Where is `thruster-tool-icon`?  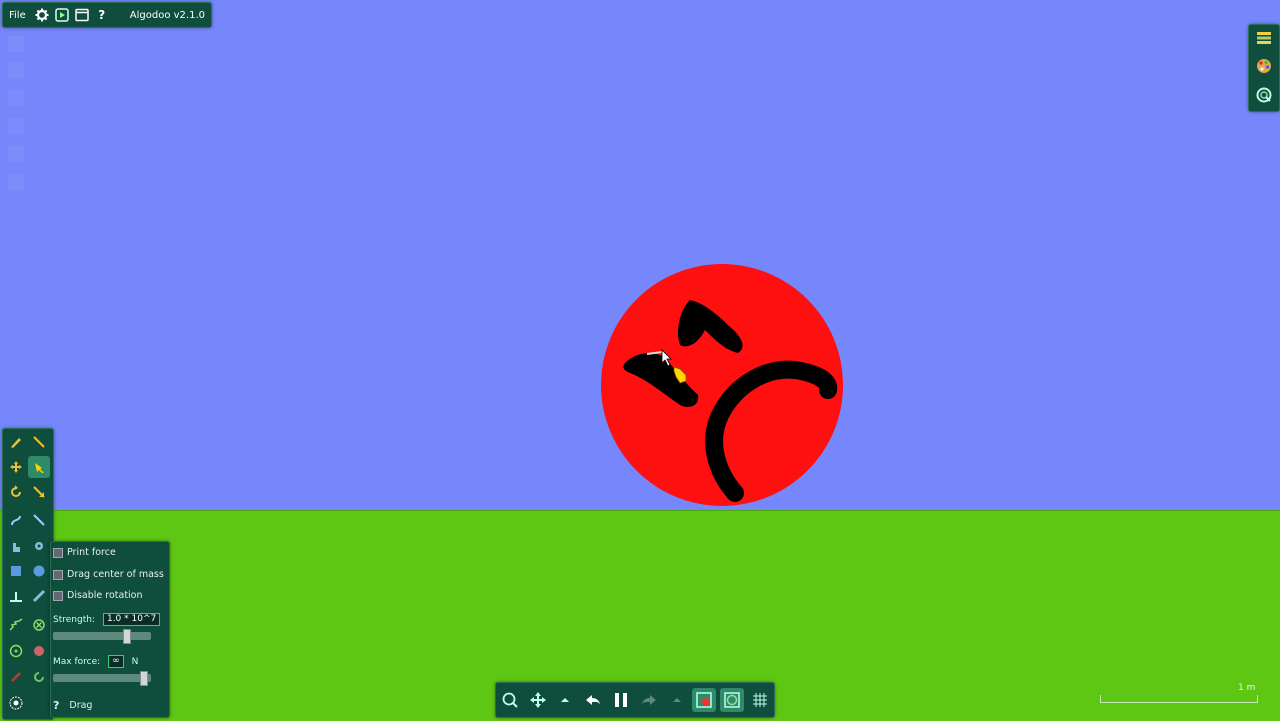
thruster-tool-icon is located at coordinates (39, 651).